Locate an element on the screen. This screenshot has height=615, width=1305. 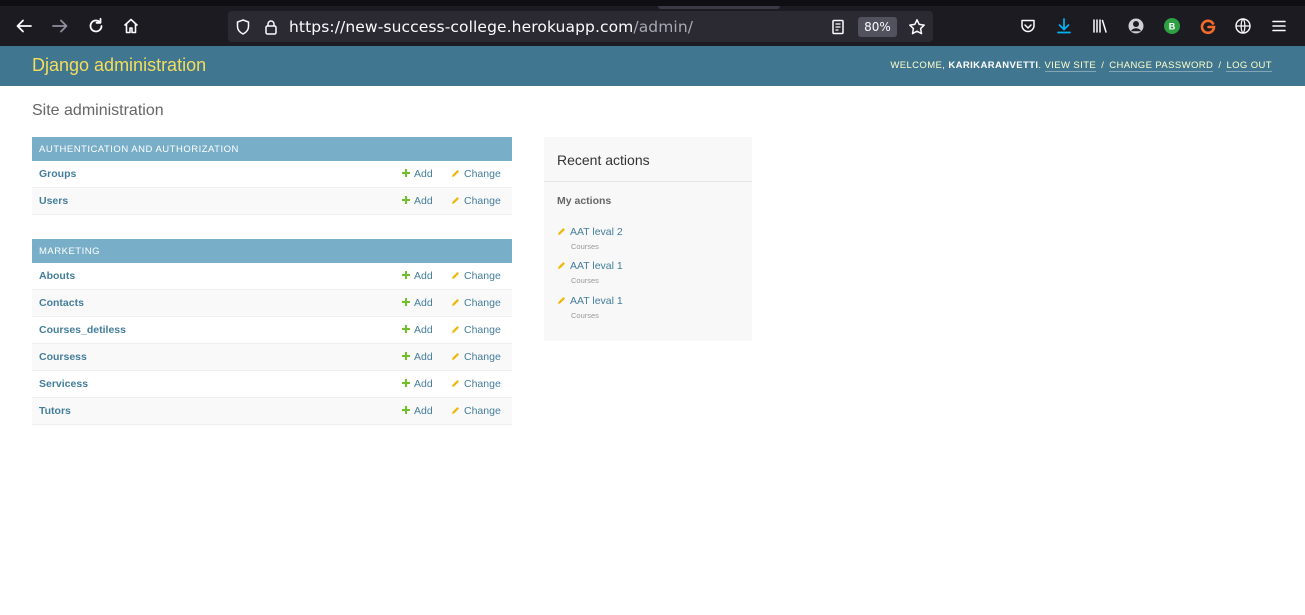
hamburger-menu-icon is located at coordinates (1279, 26).